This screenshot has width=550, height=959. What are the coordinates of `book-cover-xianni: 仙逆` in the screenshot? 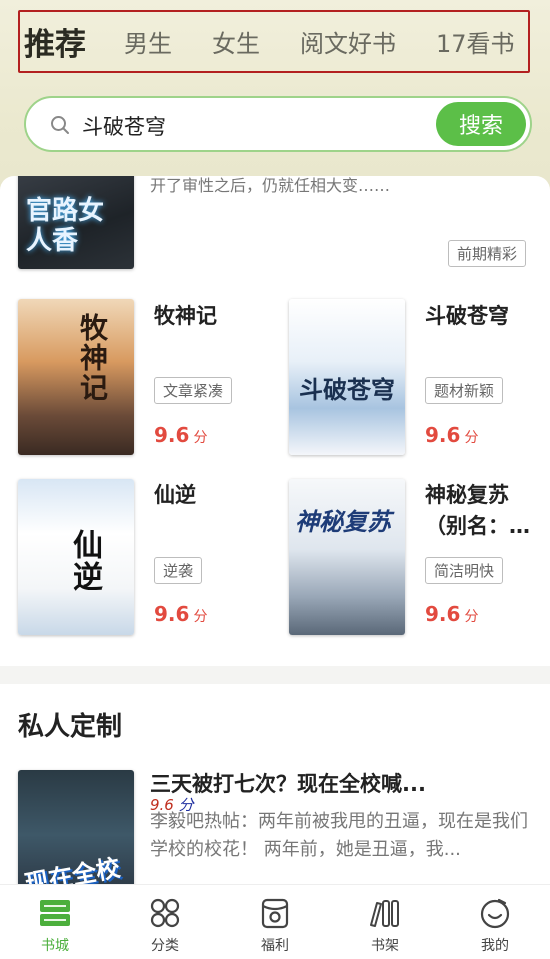 It's located at (76, 557).